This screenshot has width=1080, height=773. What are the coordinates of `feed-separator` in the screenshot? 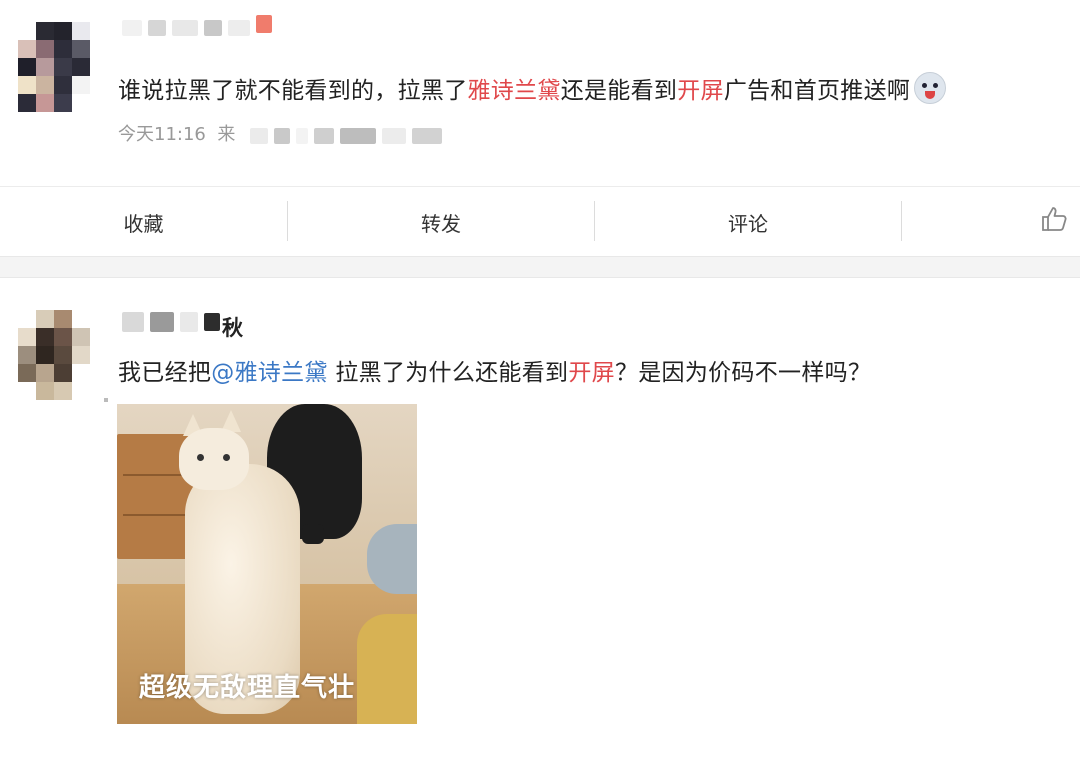 It's located at (540, 267).